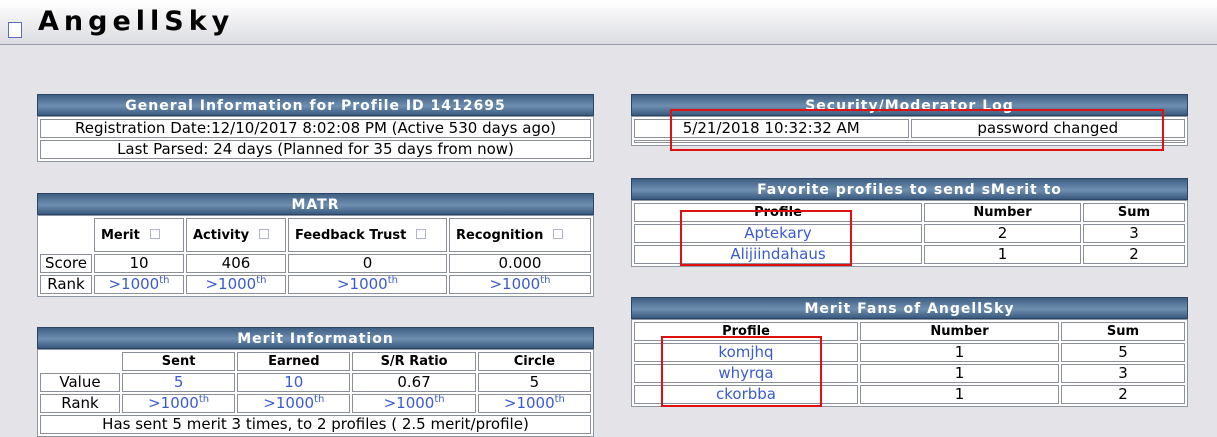 This screenshot has height=437, width=1217. What do you see at coordinates (917, 130) in the screenshot?
I see `highlight-box-security` at bounding box center [917, 130].